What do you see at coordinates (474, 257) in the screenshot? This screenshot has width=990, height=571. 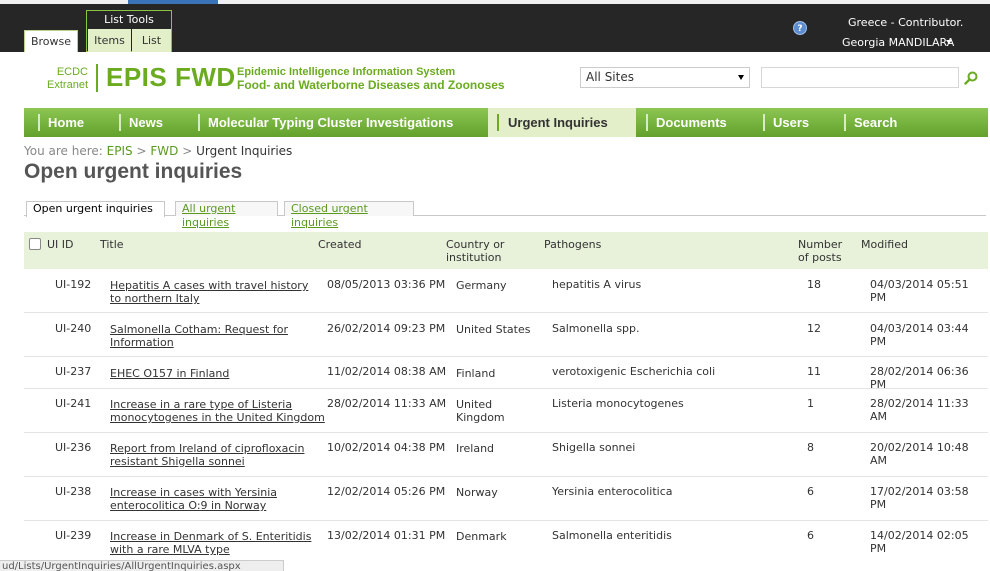 I see `column-header-country-line2: institution` at bounding box center [474, 257].